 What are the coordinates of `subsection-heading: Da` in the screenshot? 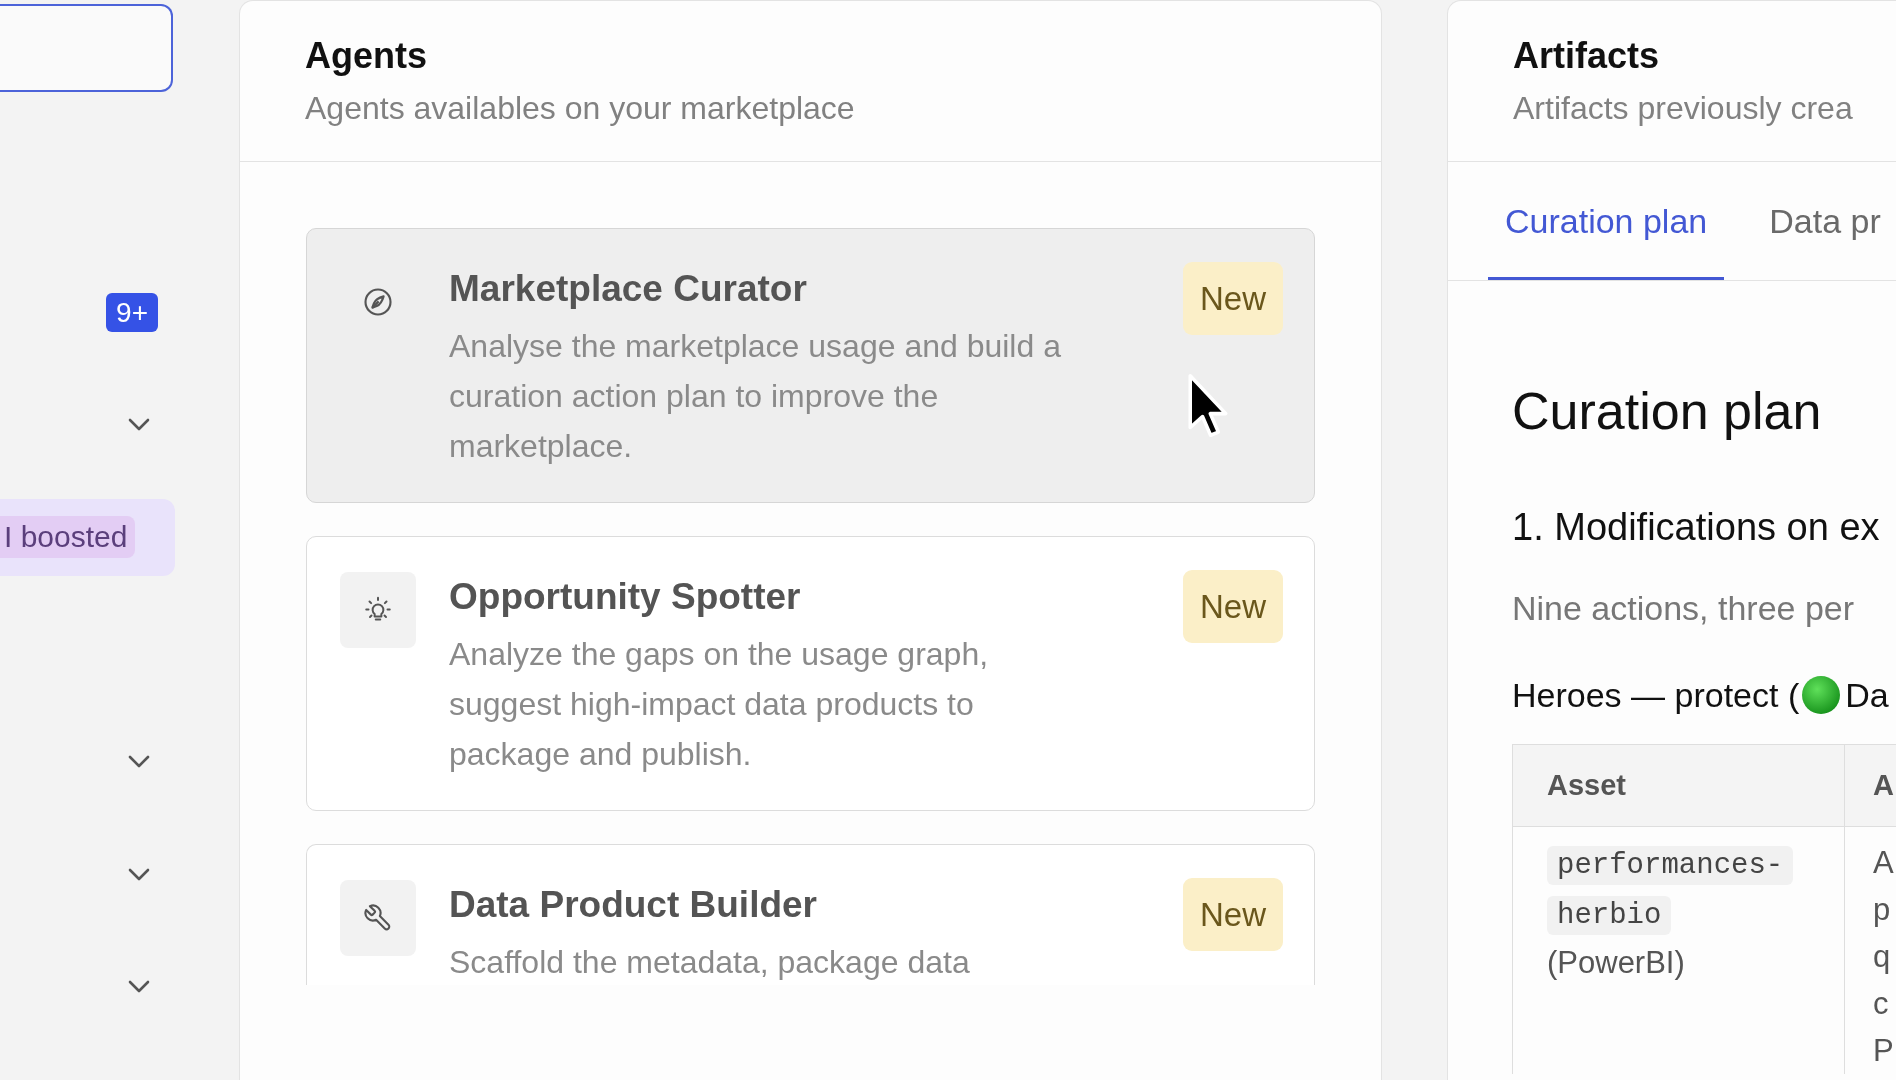 It's located at (1867, 695).